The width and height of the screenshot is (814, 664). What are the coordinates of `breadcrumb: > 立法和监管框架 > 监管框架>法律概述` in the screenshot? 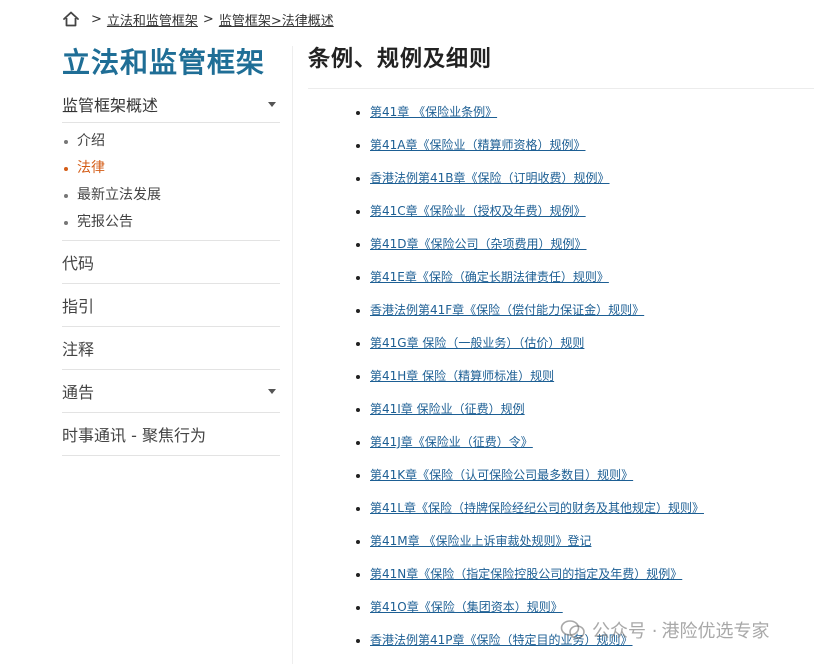 It's located at (198, 19).